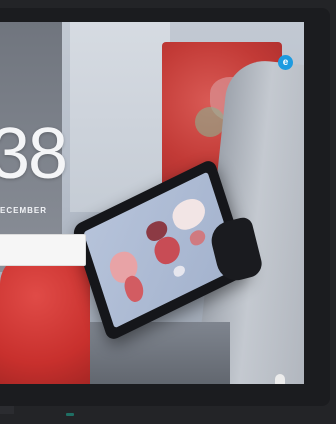  Describe the element at coordinates (280, 379) in the screenshot. I see `power-icon` at that location.